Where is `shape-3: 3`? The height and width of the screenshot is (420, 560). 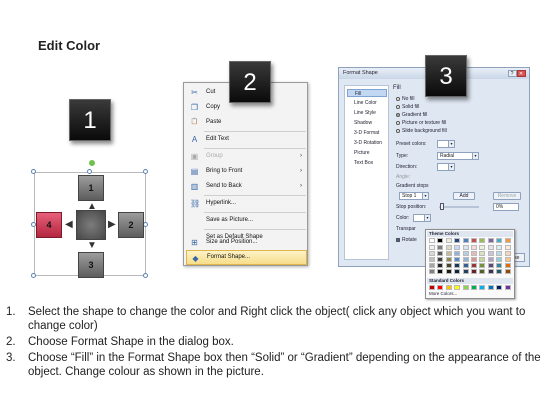
shape-3: 3 is located at coordinates (91, 265).